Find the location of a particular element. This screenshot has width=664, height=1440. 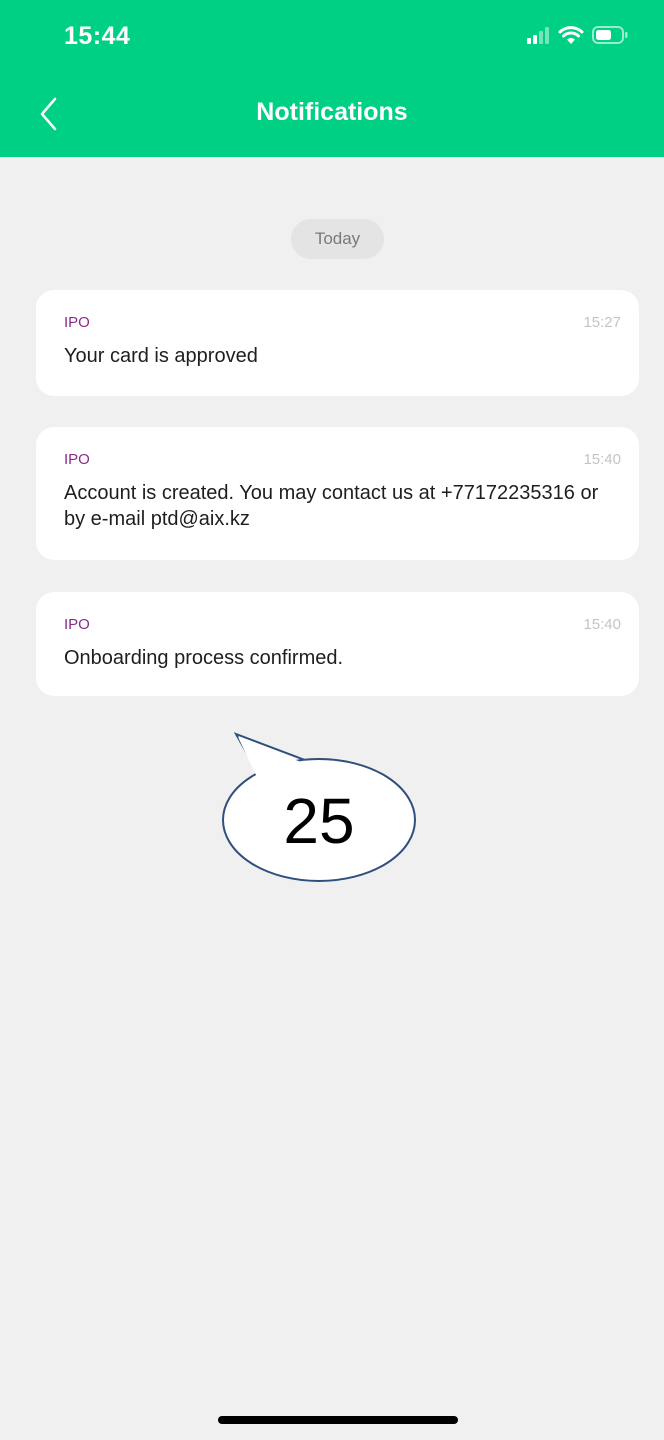

status-icons is located at coordinates (577, 37).